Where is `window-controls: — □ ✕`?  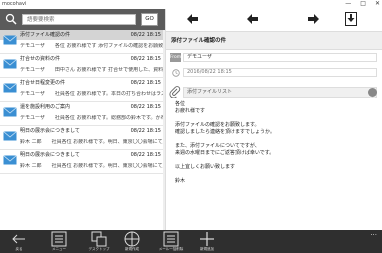 window-controls: — □ ✕ is located at coordinates (362, 4).